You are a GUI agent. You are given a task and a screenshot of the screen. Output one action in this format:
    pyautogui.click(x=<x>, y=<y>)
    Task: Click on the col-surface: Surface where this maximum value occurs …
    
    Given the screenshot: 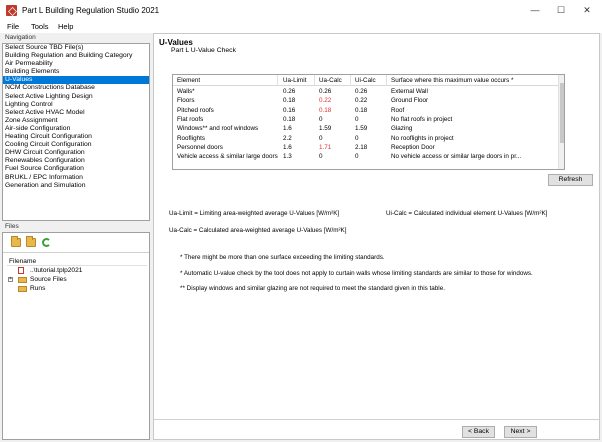 What is the action you would take?
    pyautogui.click(x=452, y=80)
    